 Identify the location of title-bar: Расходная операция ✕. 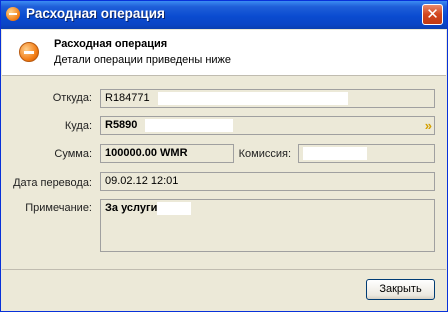
(224, 15).